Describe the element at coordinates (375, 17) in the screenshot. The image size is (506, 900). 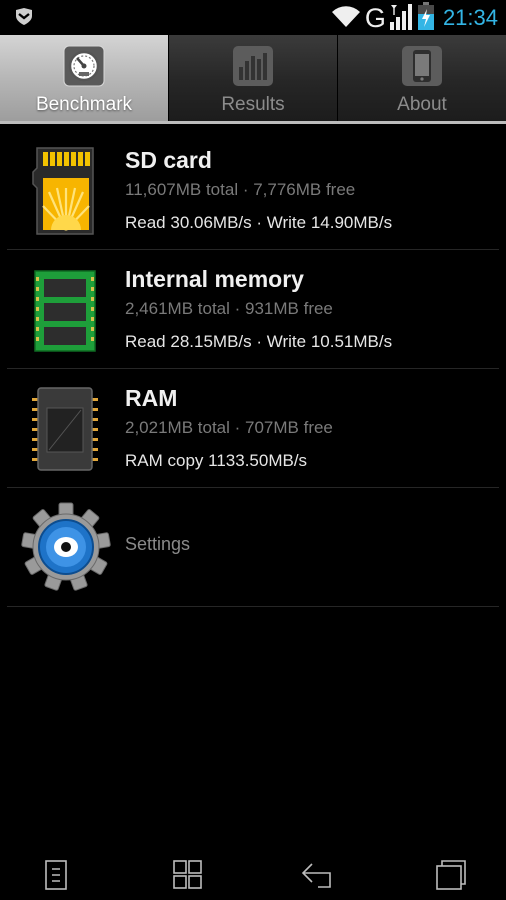
I see `network-type: G` at that location.